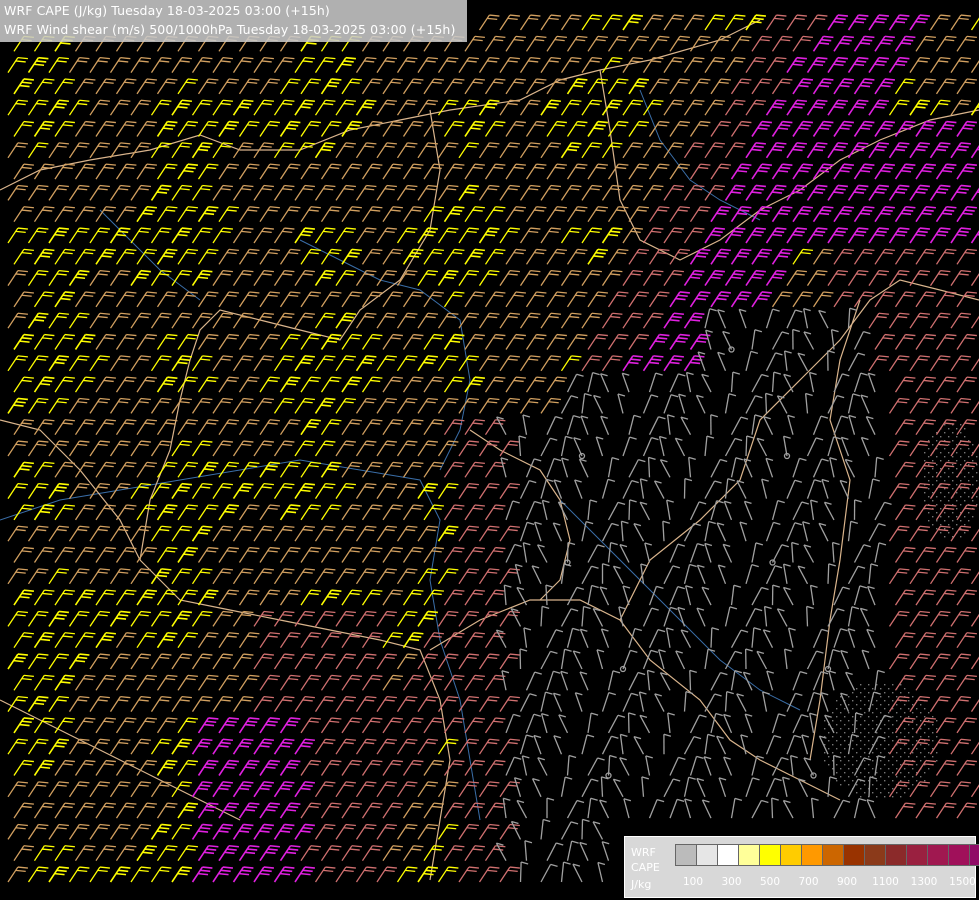 Image resolution: width=979 pixels, height=900 pixels. Describe the element at coordinates (825, 884) in the screenshot. I see `legend-tick-labels: 100 300 500 700 900 1100 1300 1500` at that location.